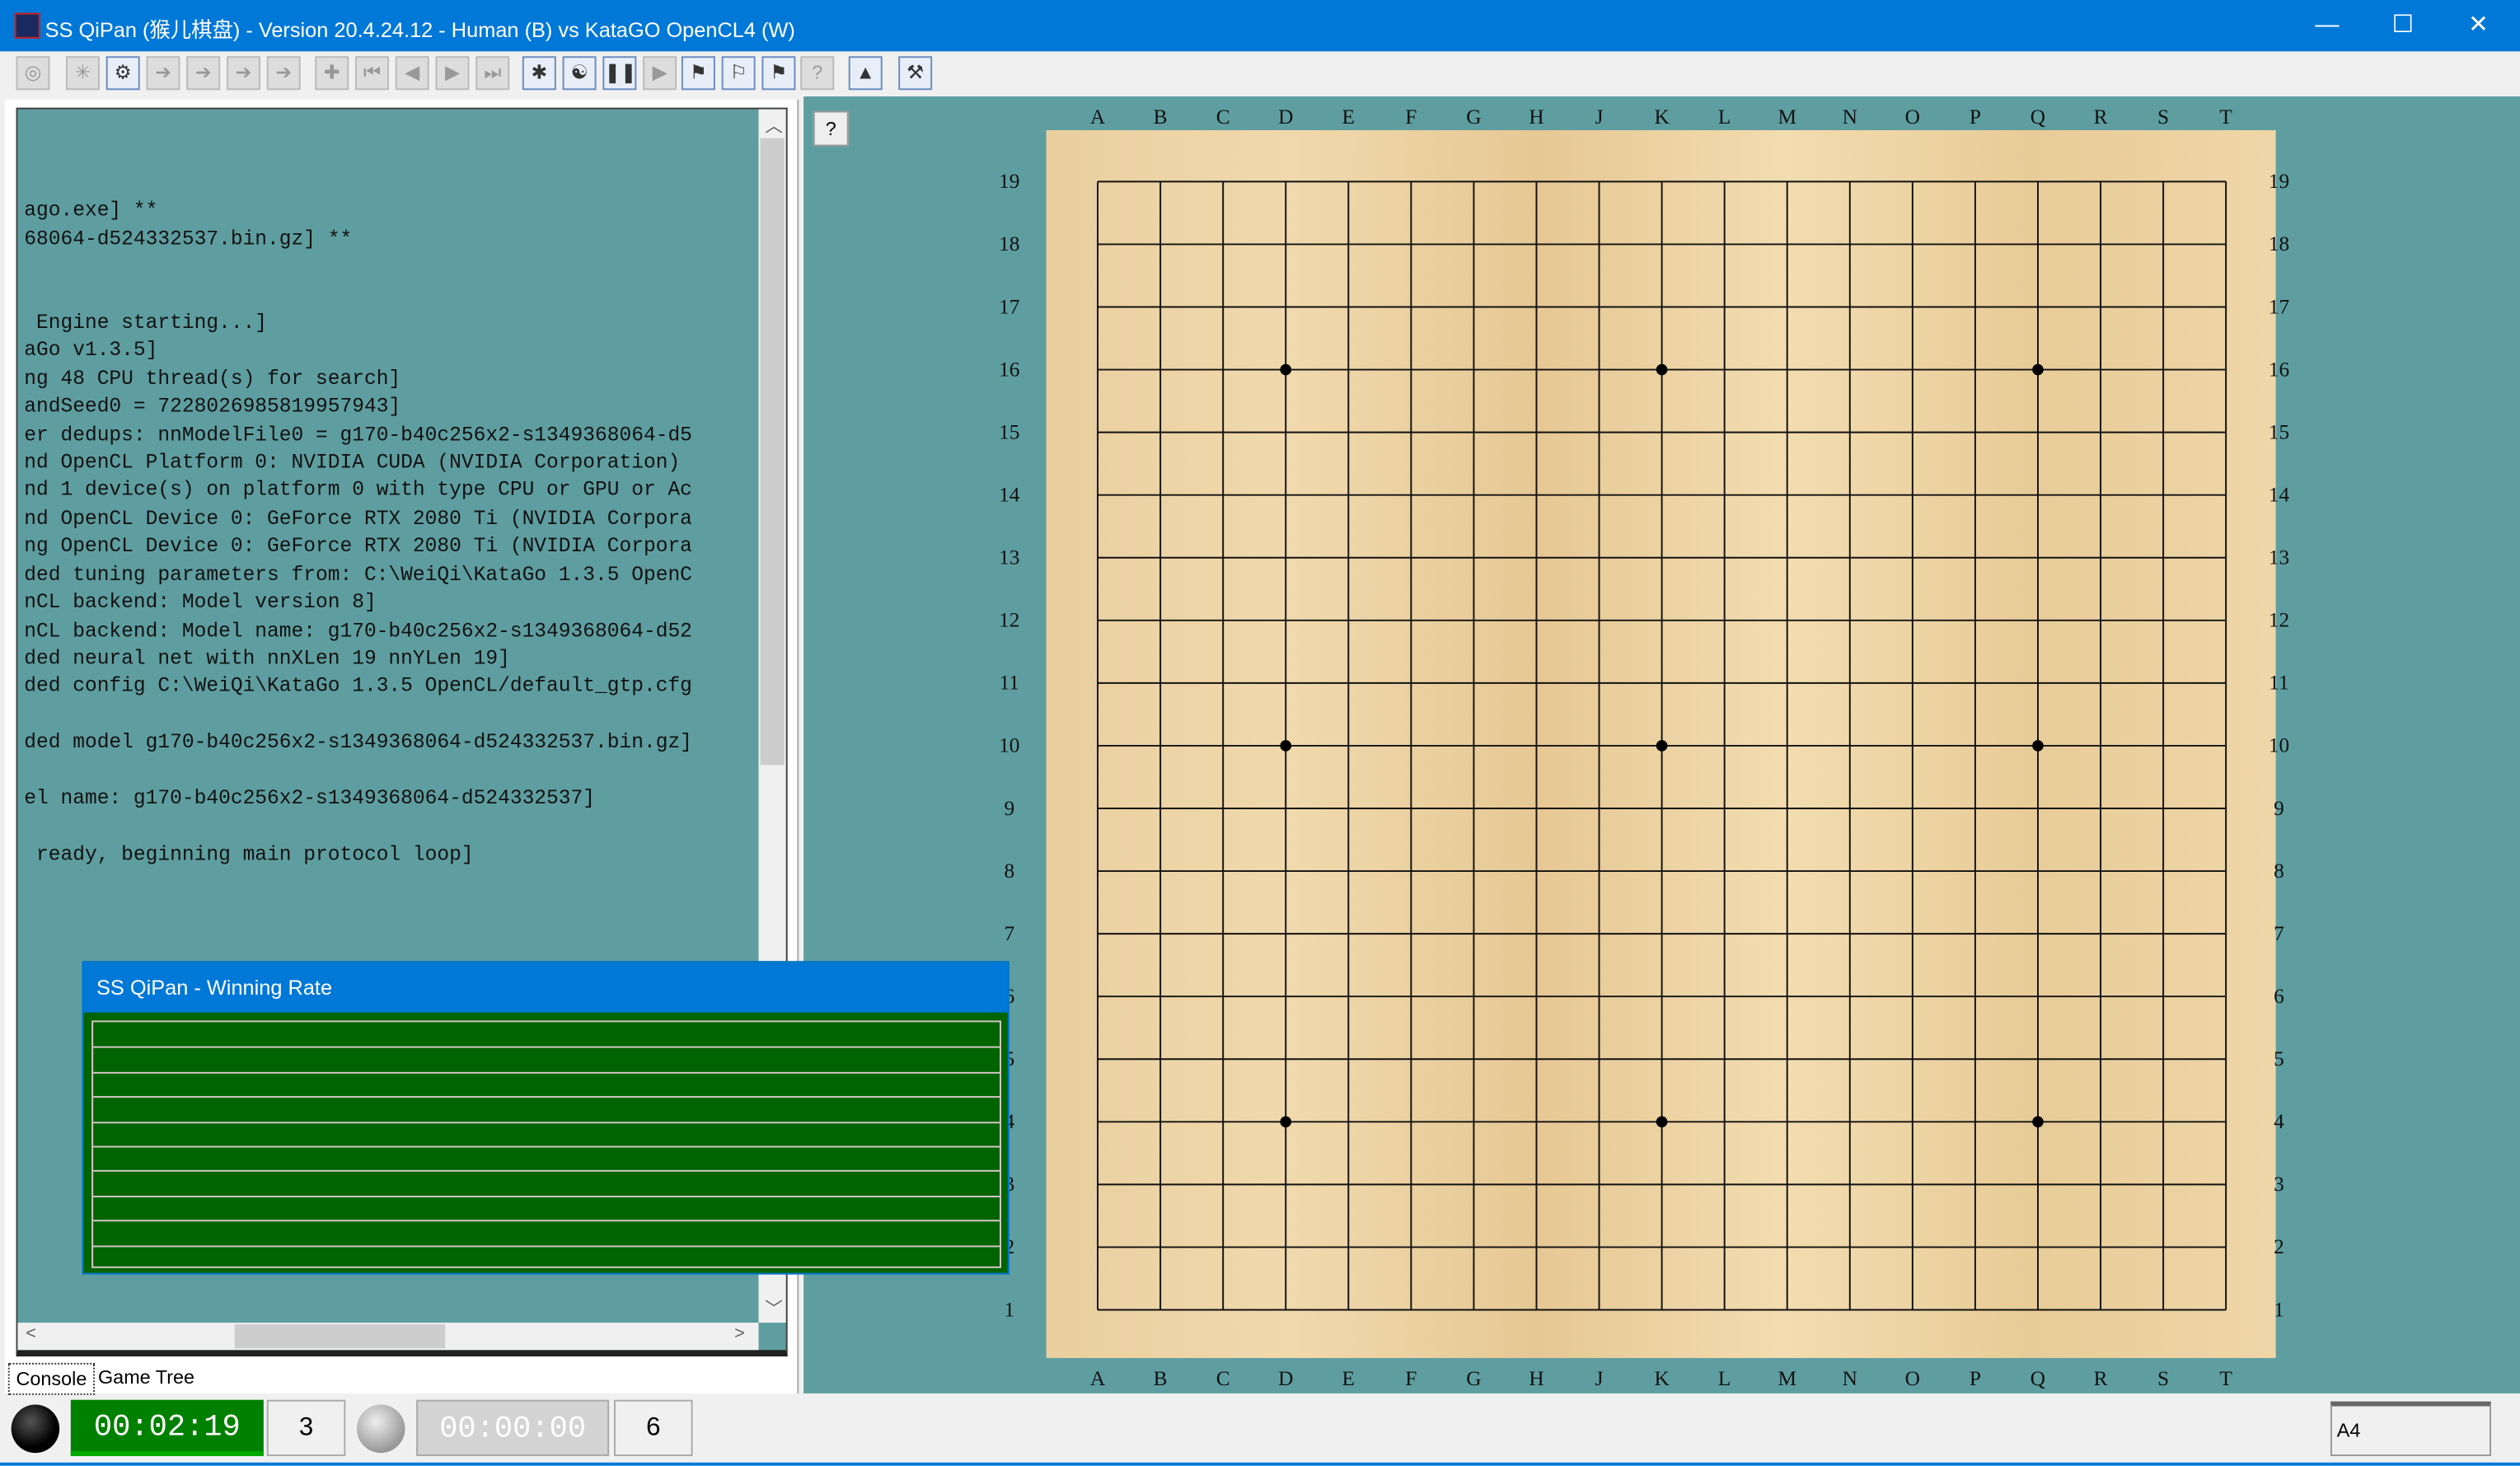 This screenshot has width=2520, height=1466. What do you see at coordinates (698, 73) in the screenshot?
I see `green-flag-icon: ⚑` at bounding box center [698, 73].